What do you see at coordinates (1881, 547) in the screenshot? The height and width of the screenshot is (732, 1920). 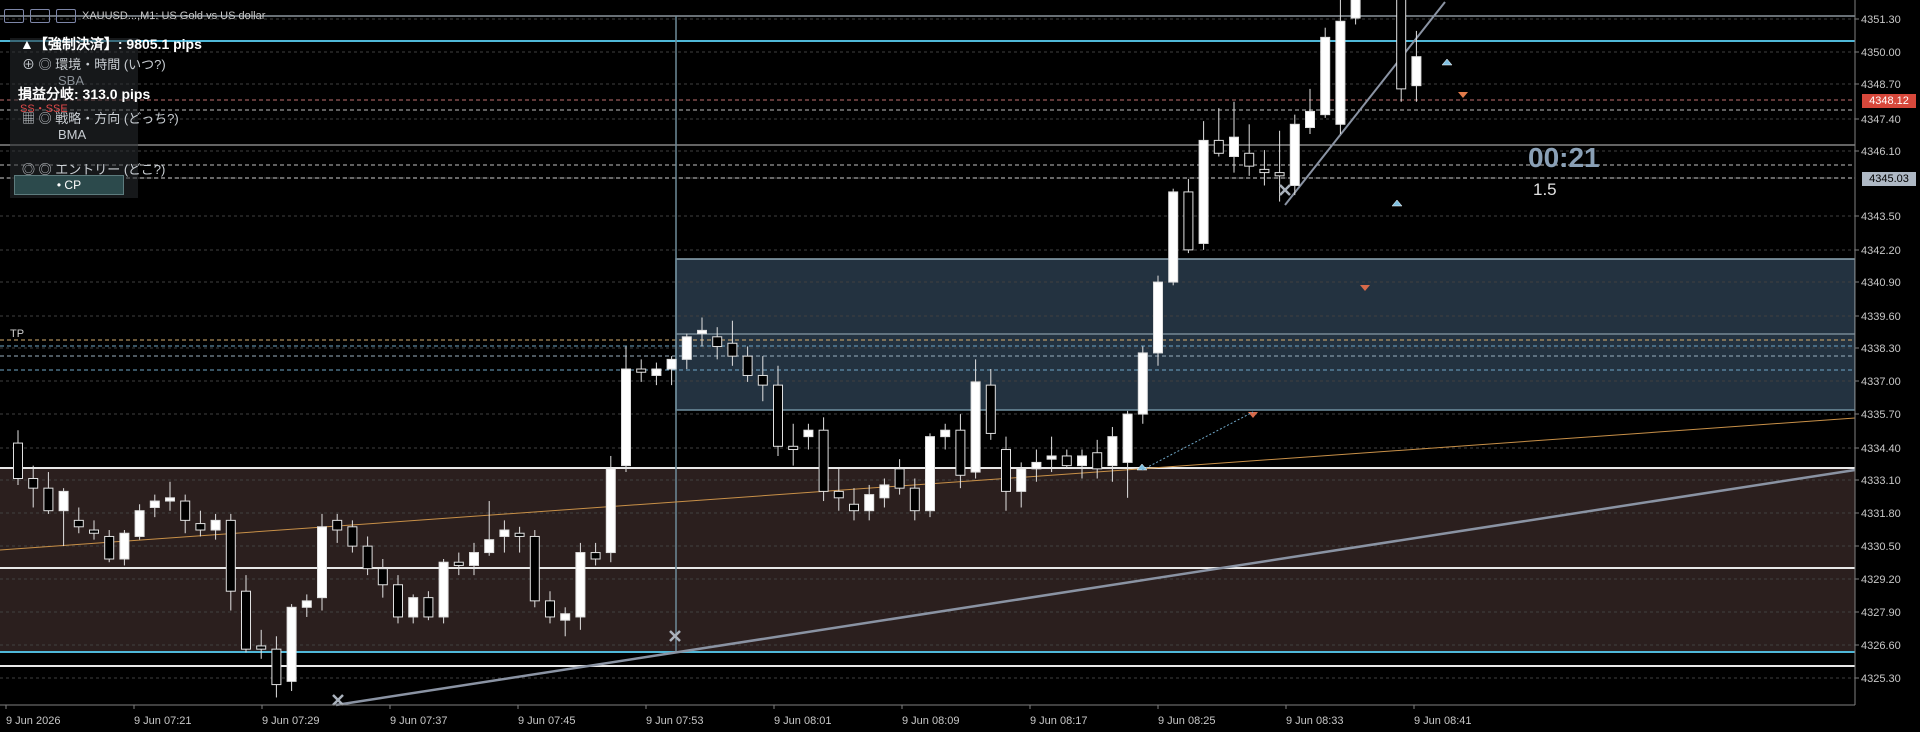 I see `y-tick-label: 4330.50` at bounding box center [1881, 547].